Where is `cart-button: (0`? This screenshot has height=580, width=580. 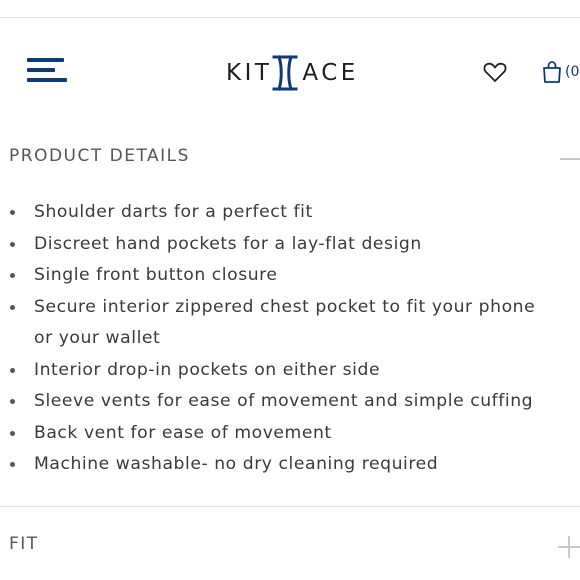 cart-button: (0 is located at coordinates (560, 72).